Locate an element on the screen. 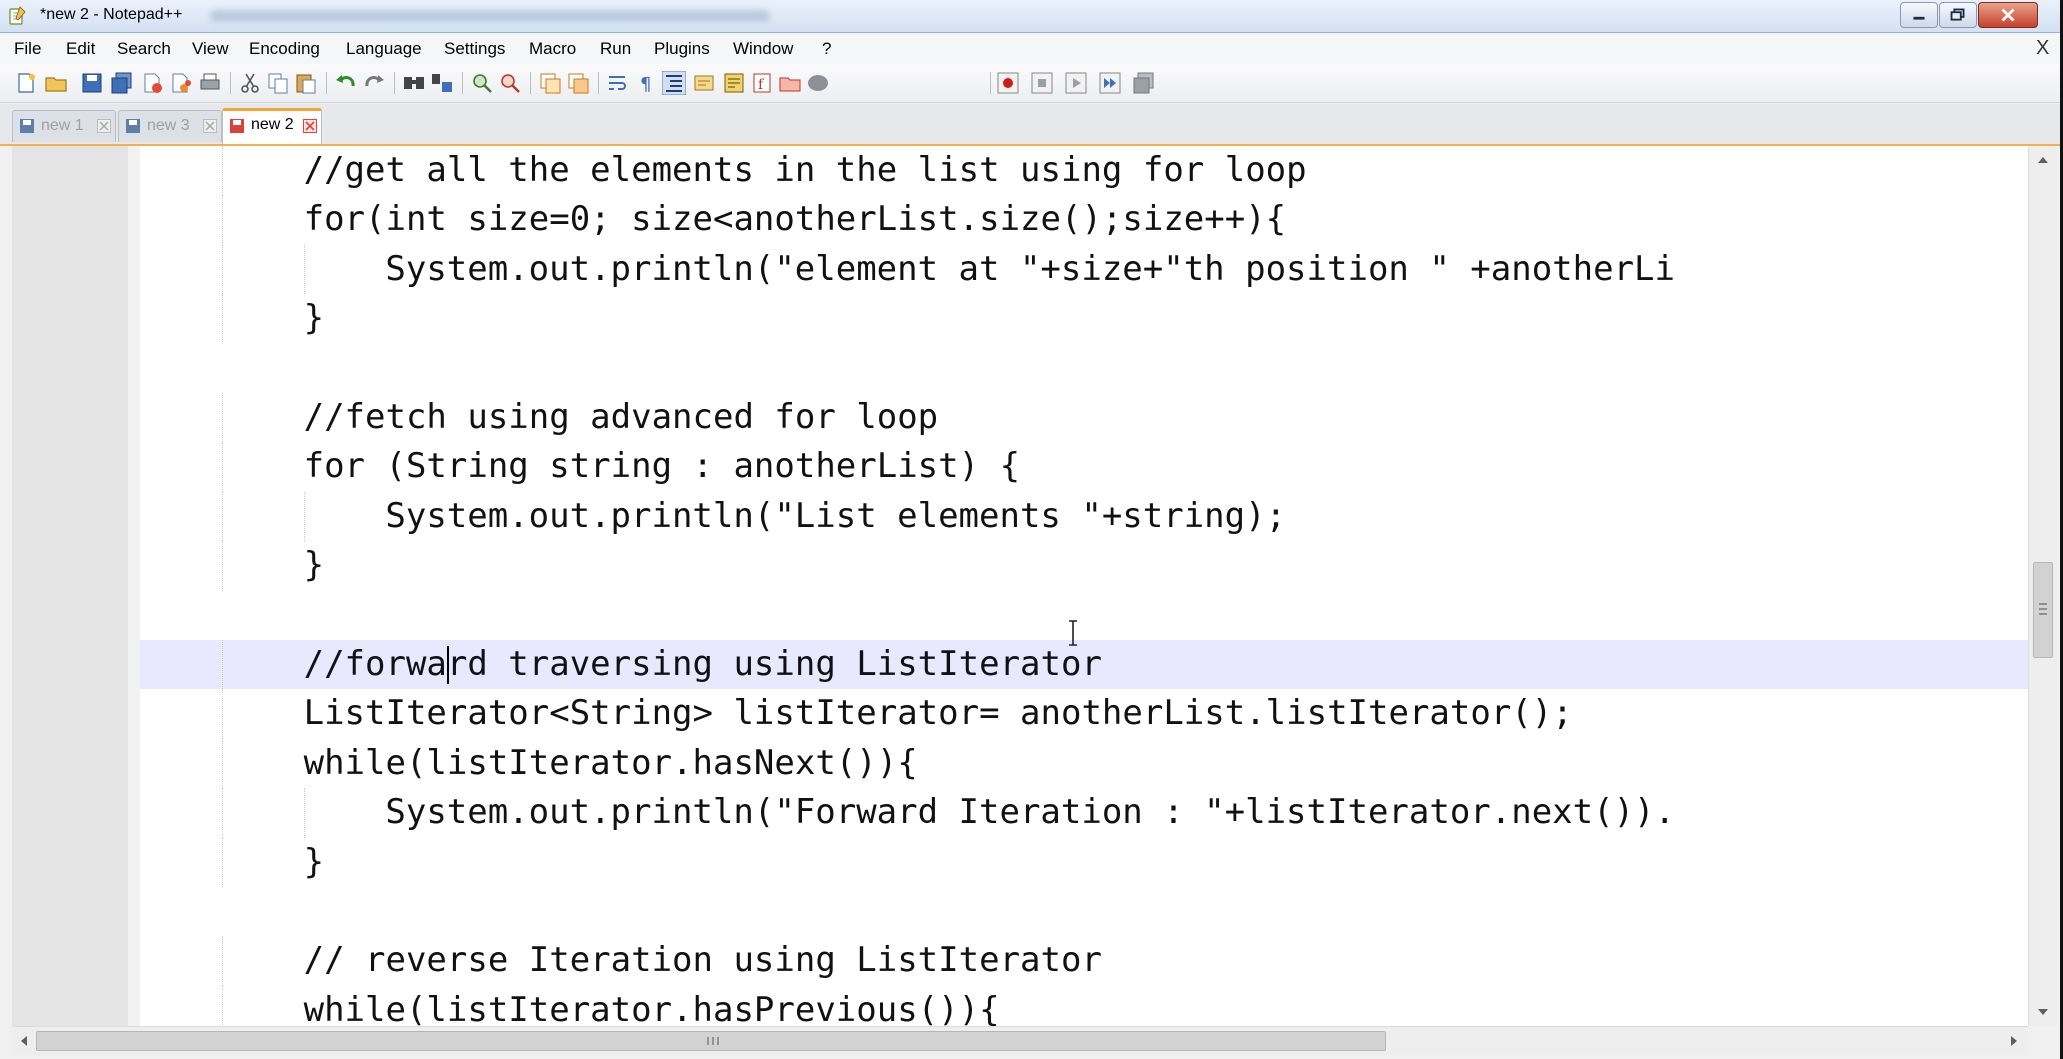 This screenshot has height=1059, width=2063. close-file-button is located at coordinates (152, 83).